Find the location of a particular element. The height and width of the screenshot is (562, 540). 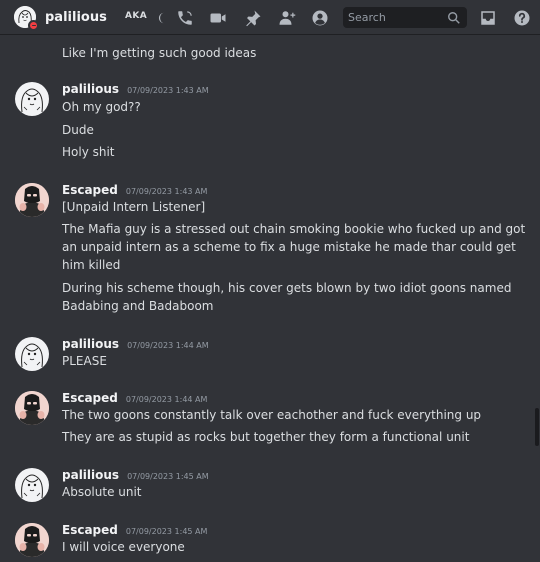

message-header: Escaped 07/09/2023 1:44 AM is located at coordinates (134, 398).